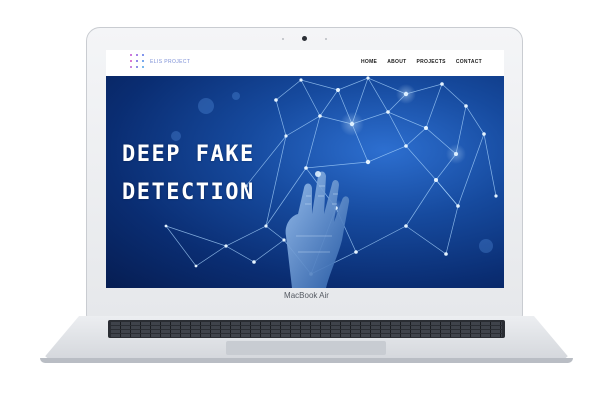 This screenshot has width=613, height=407. Describe the element at coordinates (317, 229) in the screenshot. I see `robot-hand-illustration` at that location.